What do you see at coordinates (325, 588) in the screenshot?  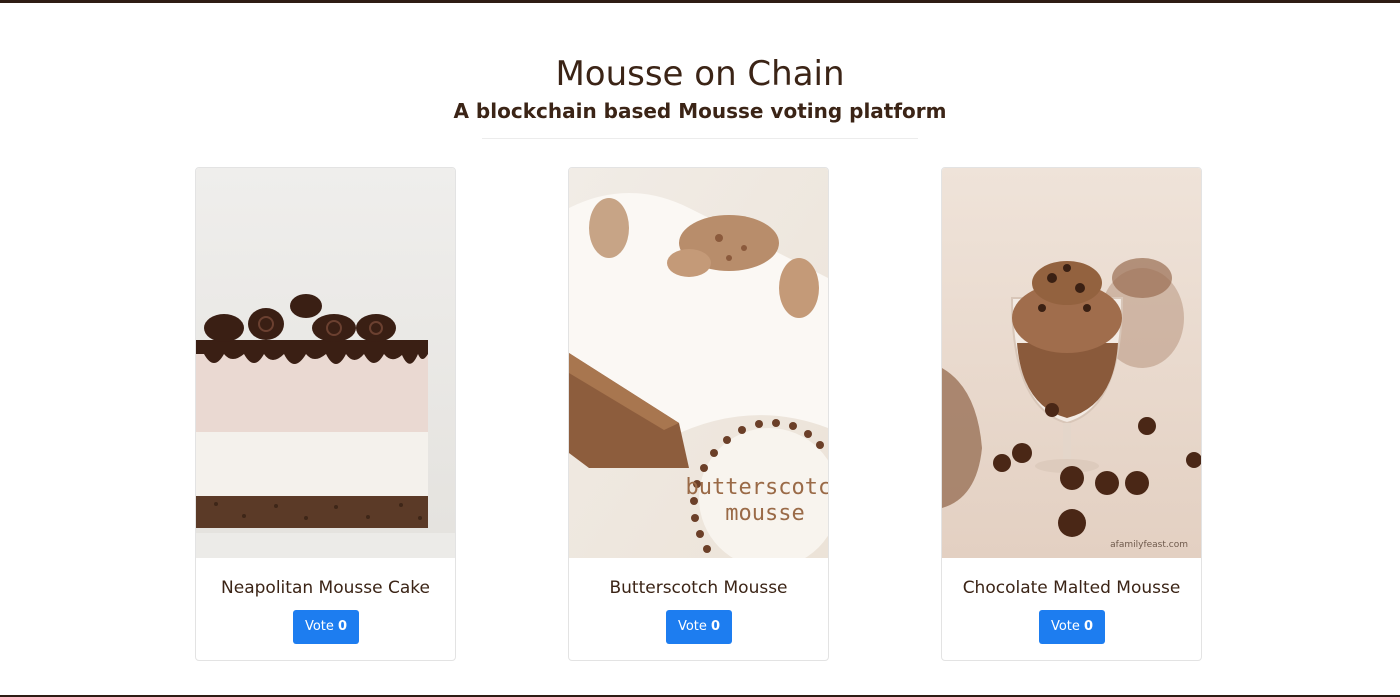 I see `candidate-name: Neapolitan Mousse Cake` at bounding box center [325, 588].